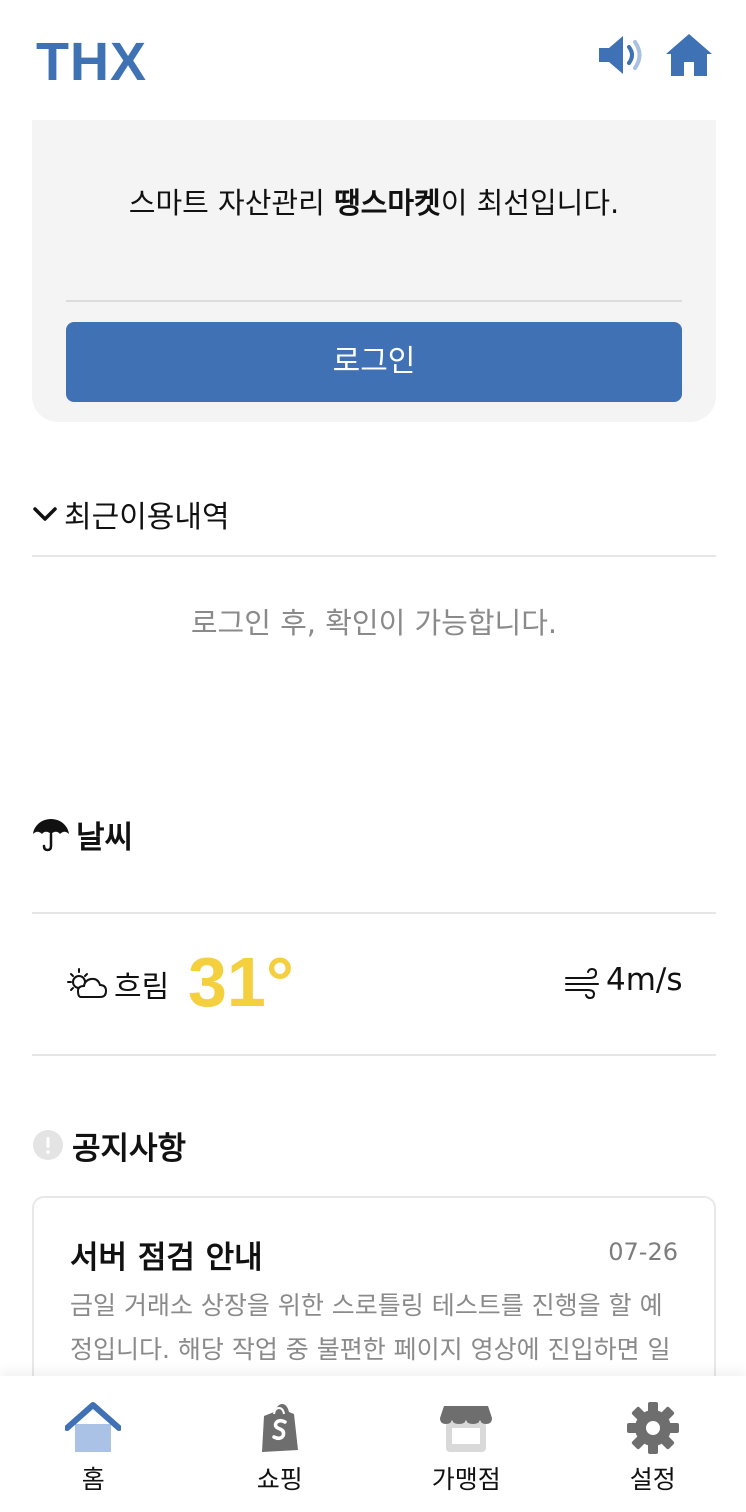 The height and width of the screenshot is (1512, 746). Describe the element at coordinates (530, 203) in the screenshot. I see `slogan-suffix: 이 최선입니다.` at that location.